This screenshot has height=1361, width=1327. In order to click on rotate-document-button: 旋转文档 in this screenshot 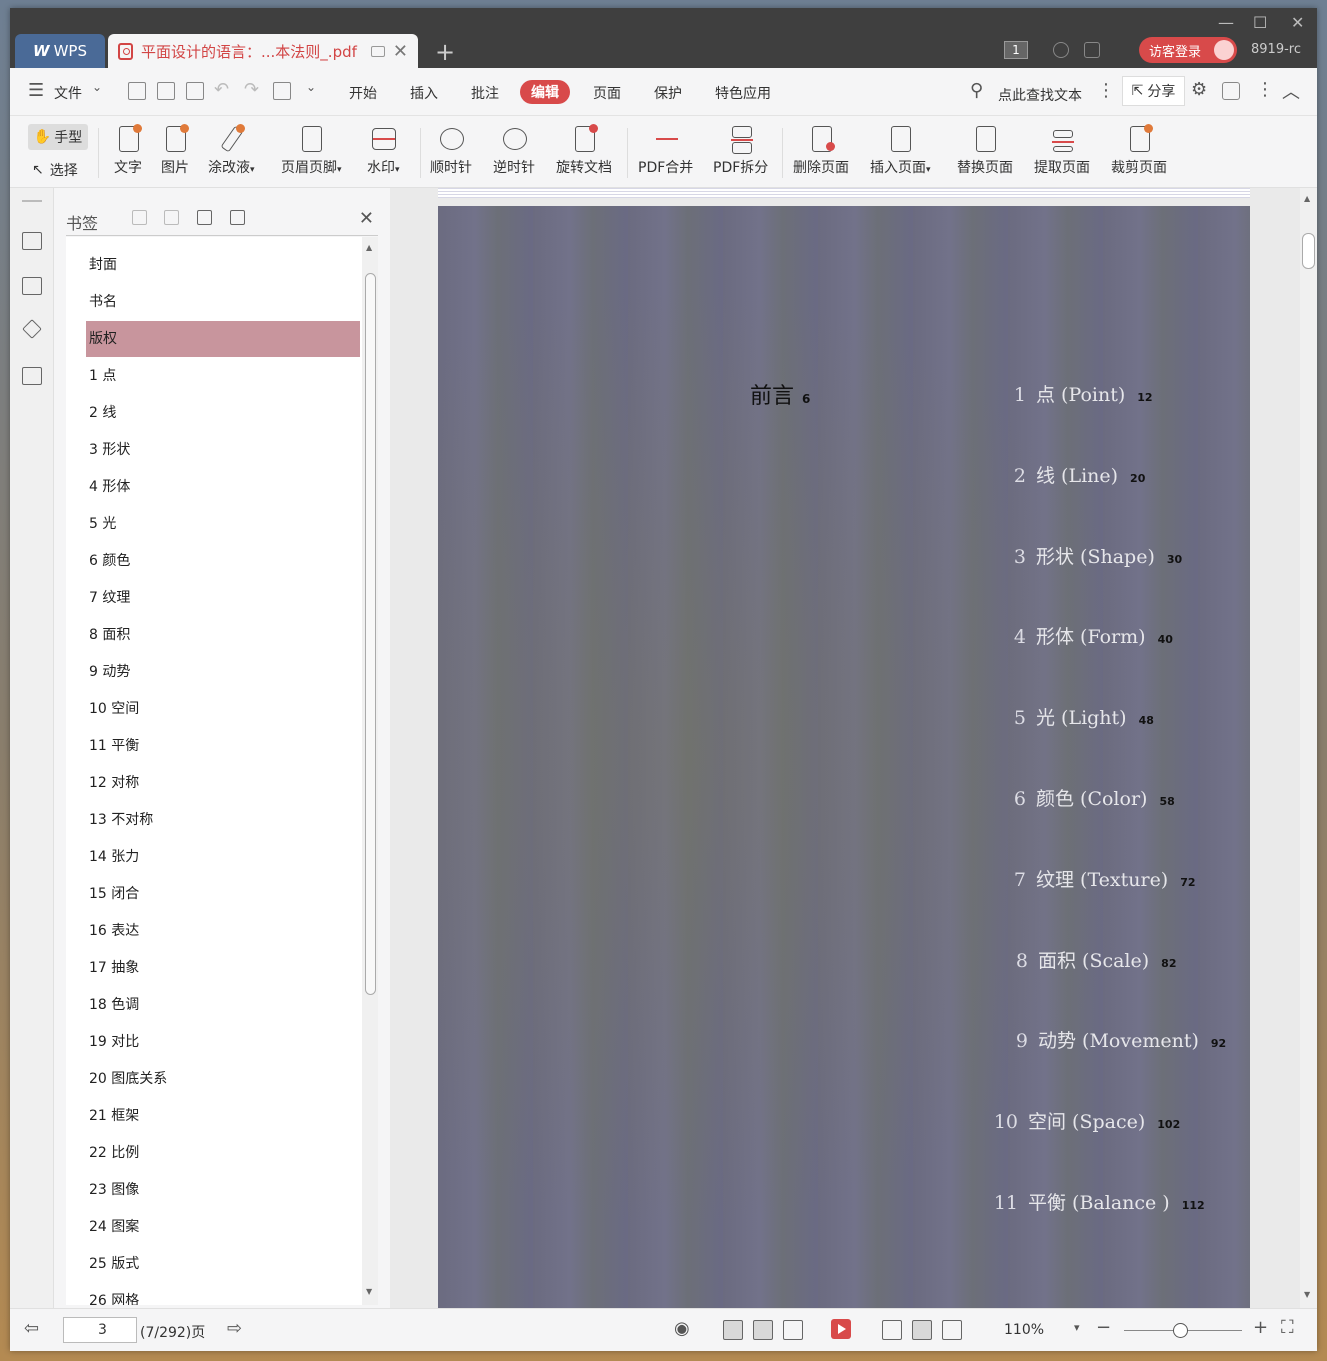, I will do `click(584, 150)`.